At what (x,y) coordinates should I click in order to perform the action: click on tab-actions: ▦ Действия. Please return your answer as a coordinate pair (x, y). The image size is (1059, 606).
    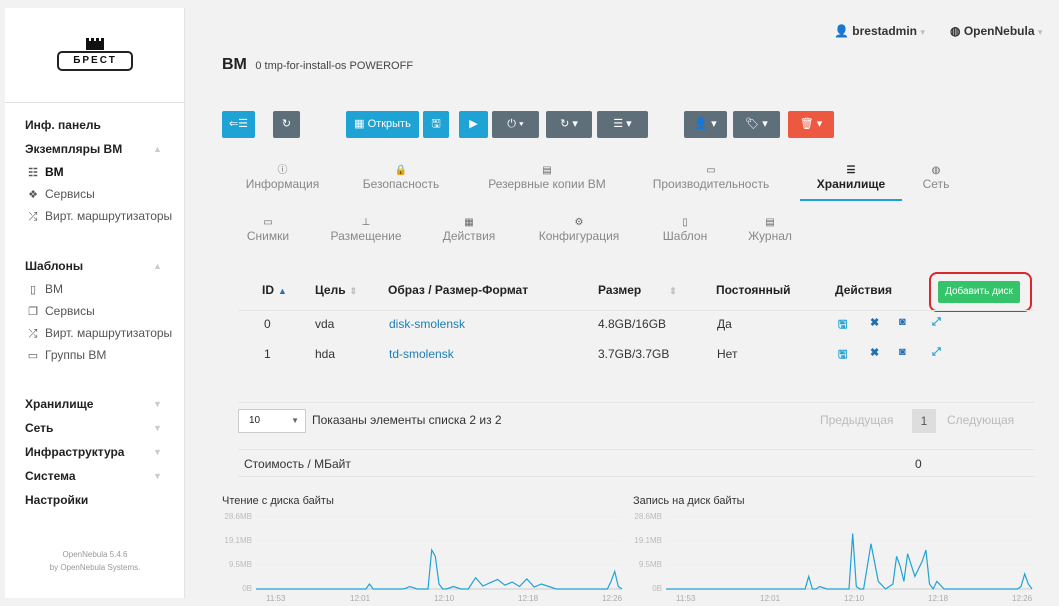
    Looking at the image, I should click on (469, 229).